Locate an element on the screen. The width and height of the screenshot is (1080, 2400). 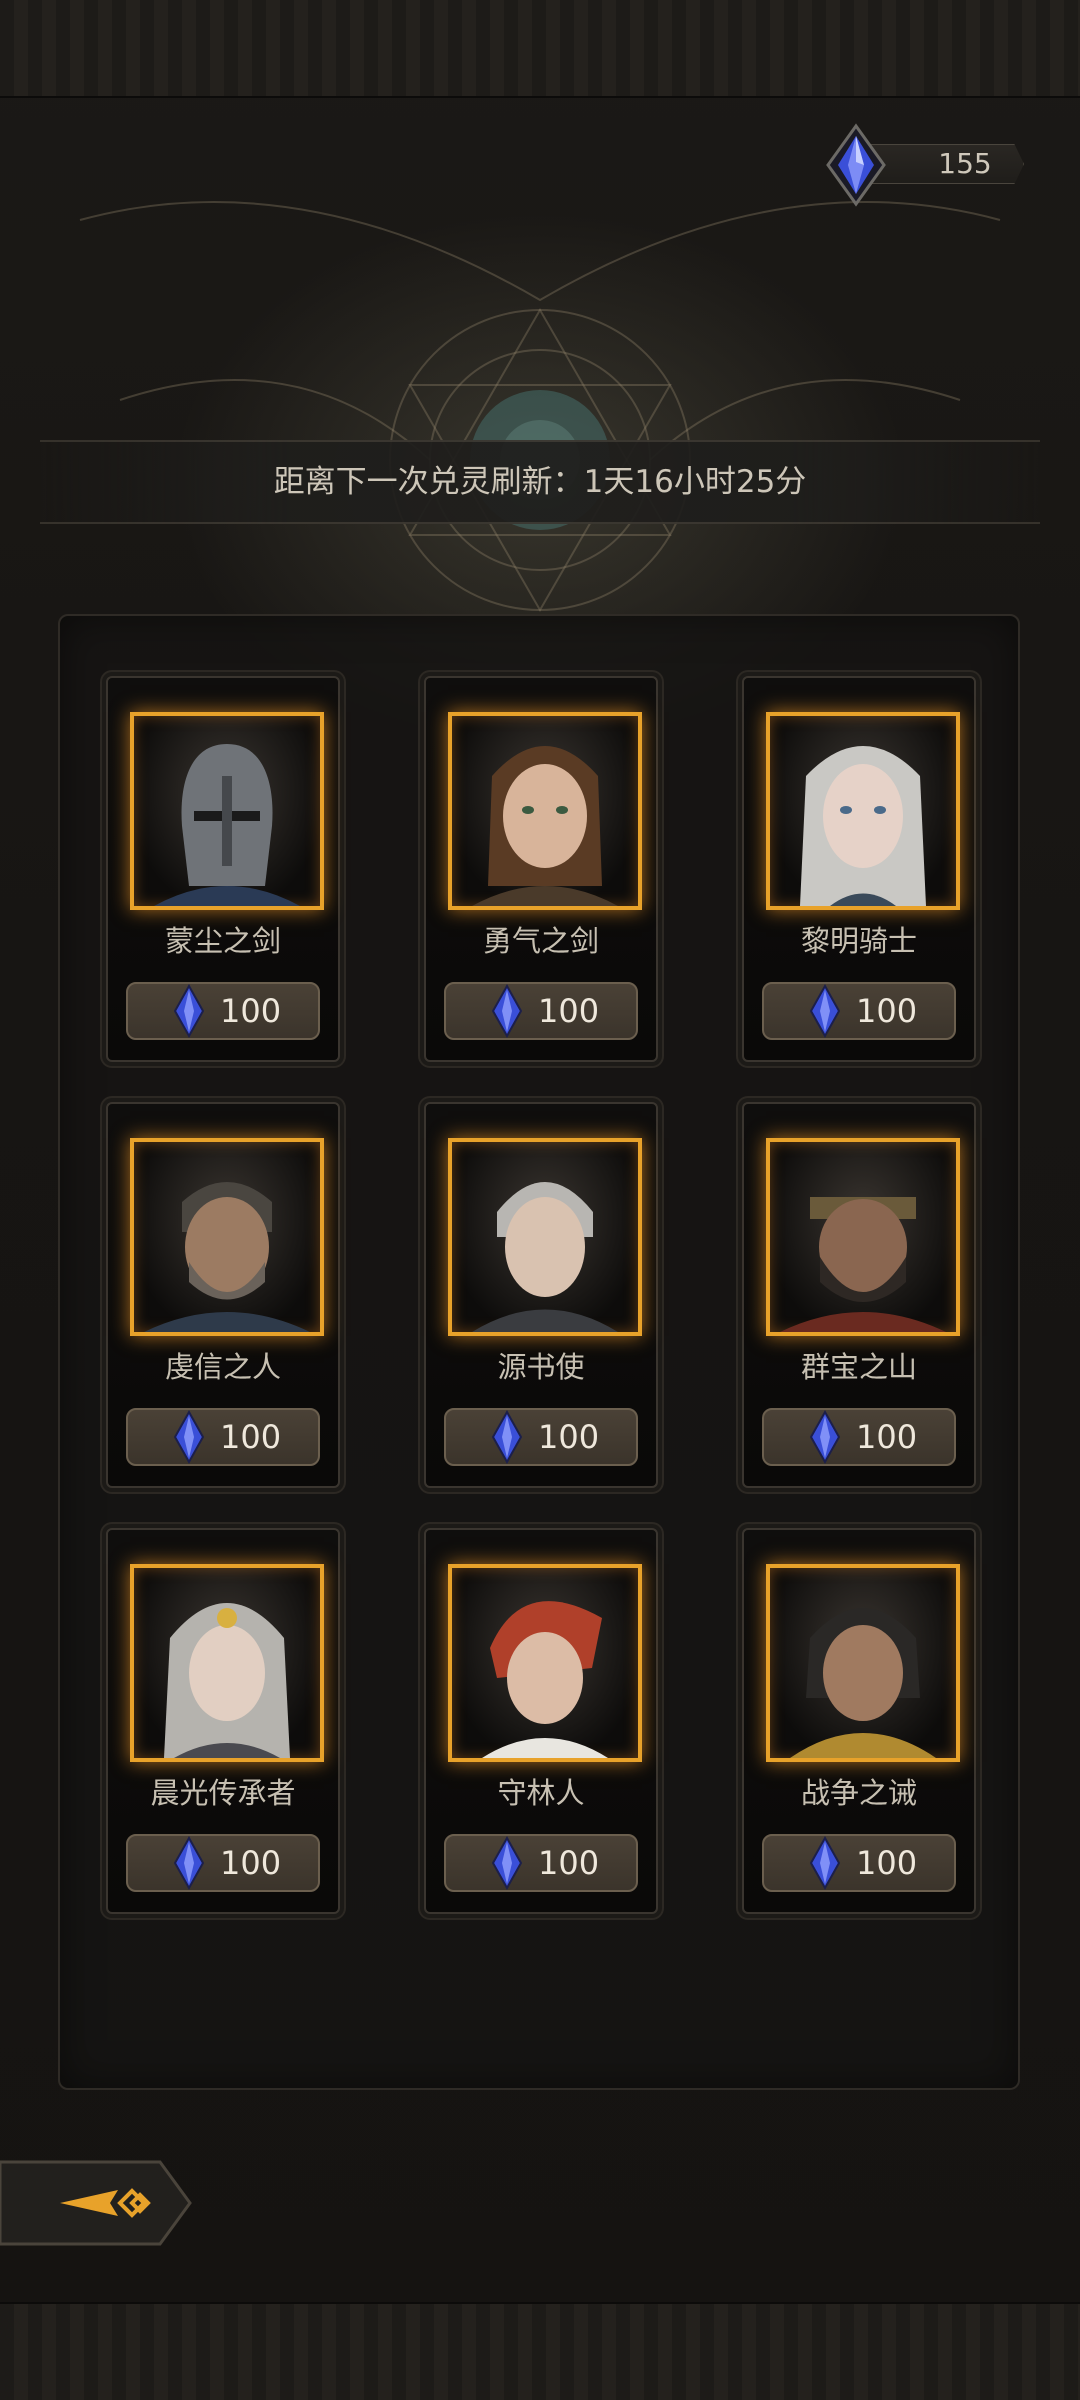
refresh-timer-text: 距离下一次兑灵刷新：1天16小时25分 is located at coordinates (540, 482).